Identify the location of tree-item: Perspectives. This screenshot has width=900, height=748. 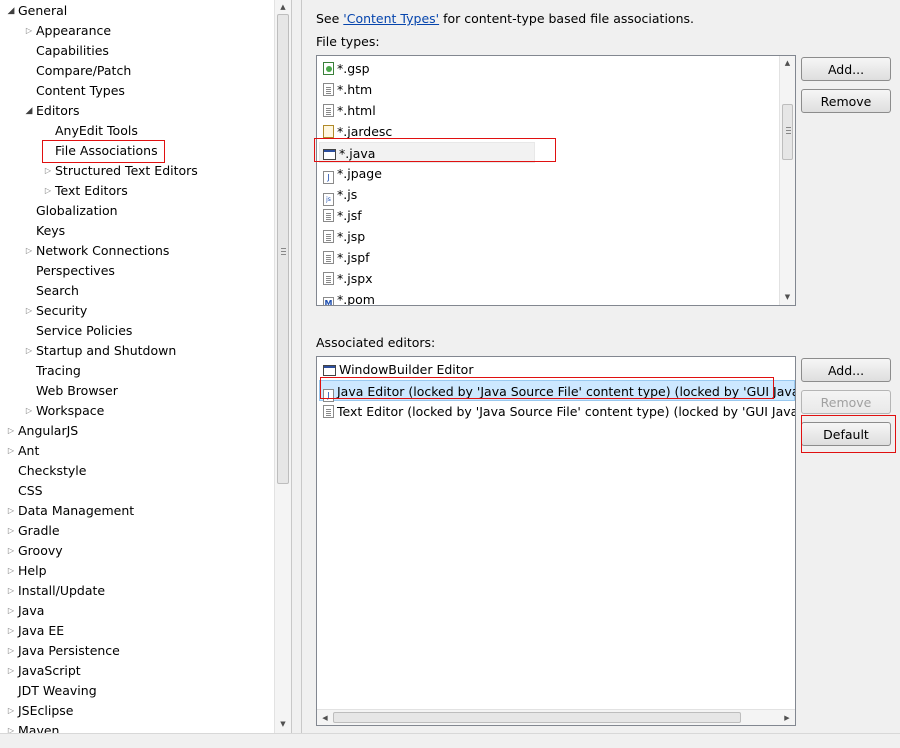
(154, 271).